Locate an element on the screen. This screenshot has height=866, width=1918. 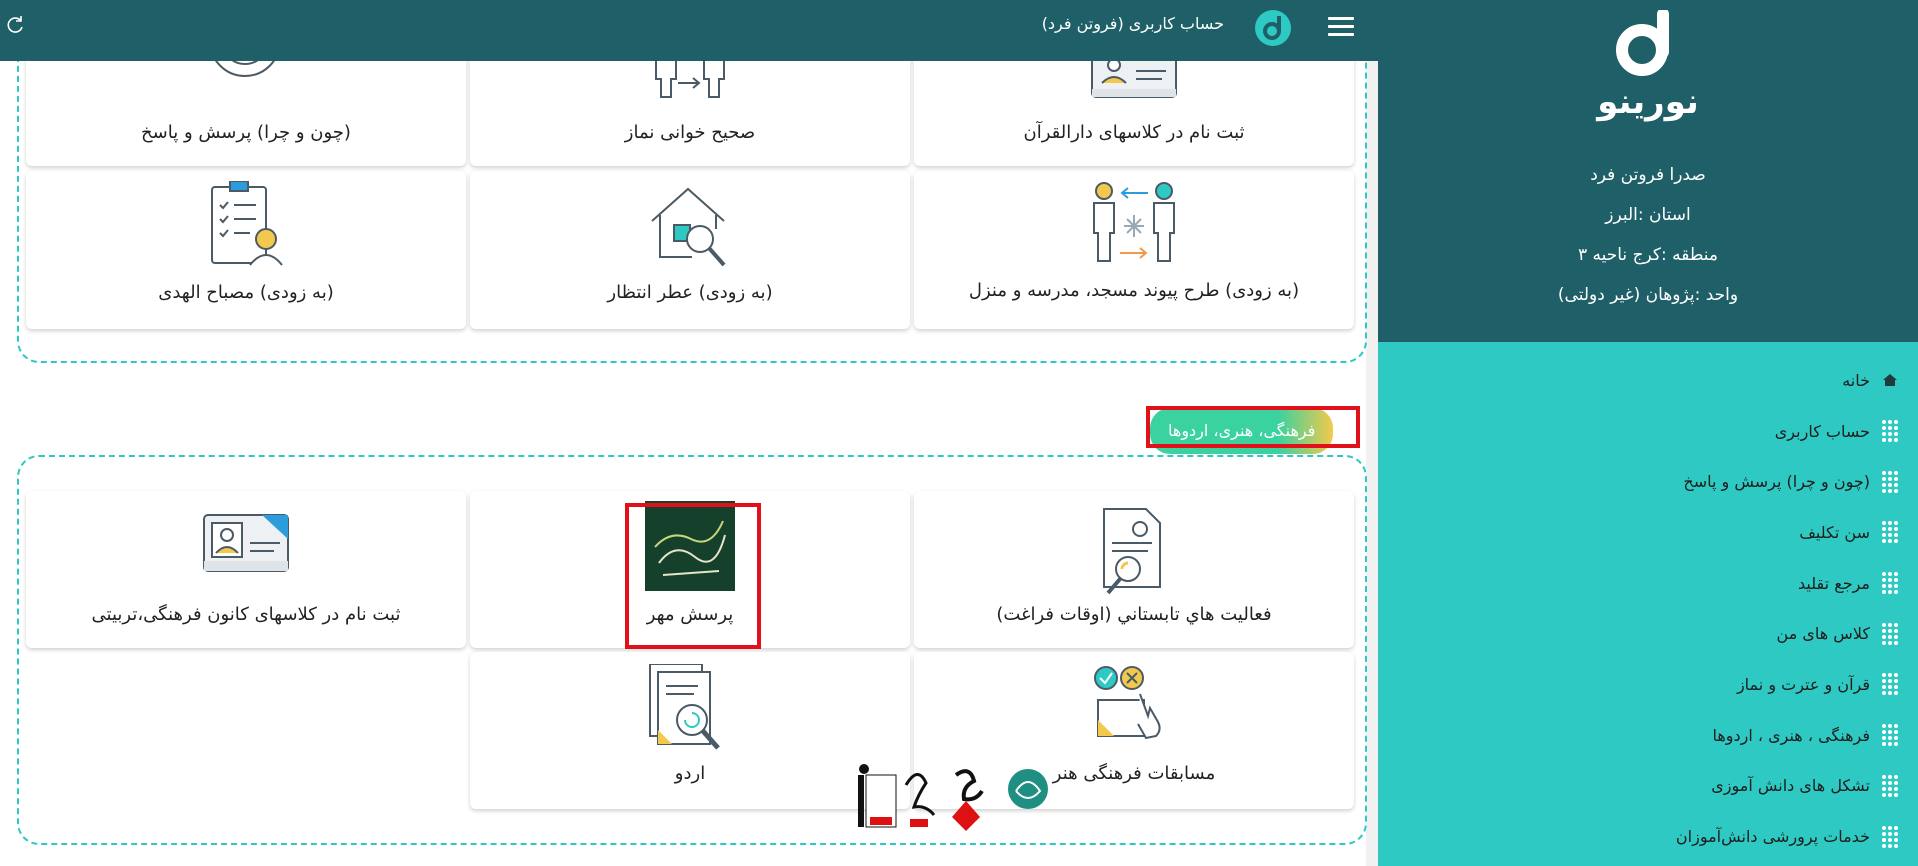
sidebar-item-label: حساب کاربری is located at coordinates (1822, 431).